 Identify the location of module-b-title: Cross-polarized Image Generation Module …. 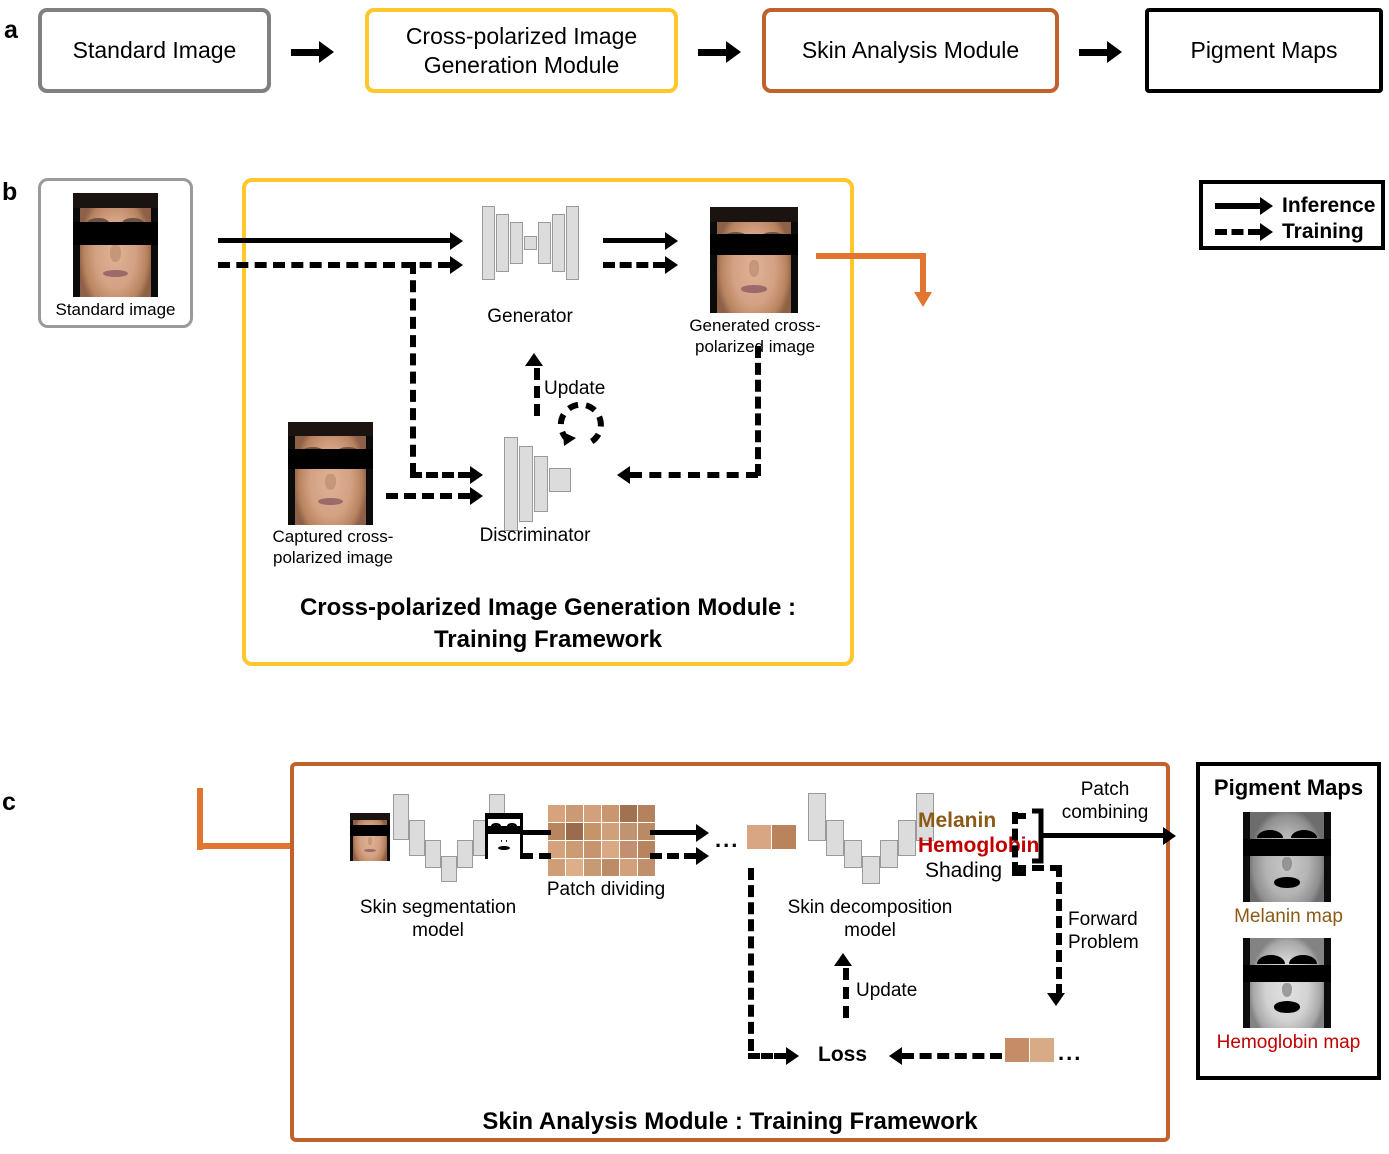
(548, 624).